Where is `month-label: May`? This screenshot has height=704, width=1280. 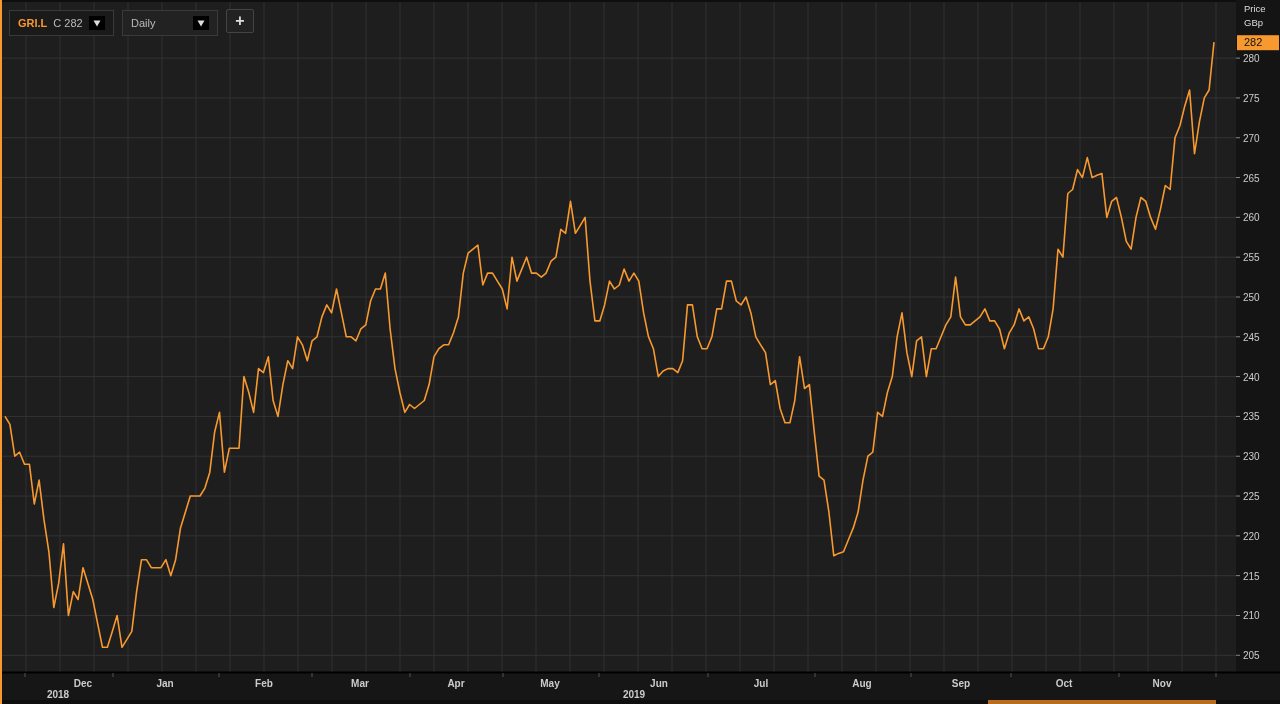
month-label: May is located at coordinates (550, 683).